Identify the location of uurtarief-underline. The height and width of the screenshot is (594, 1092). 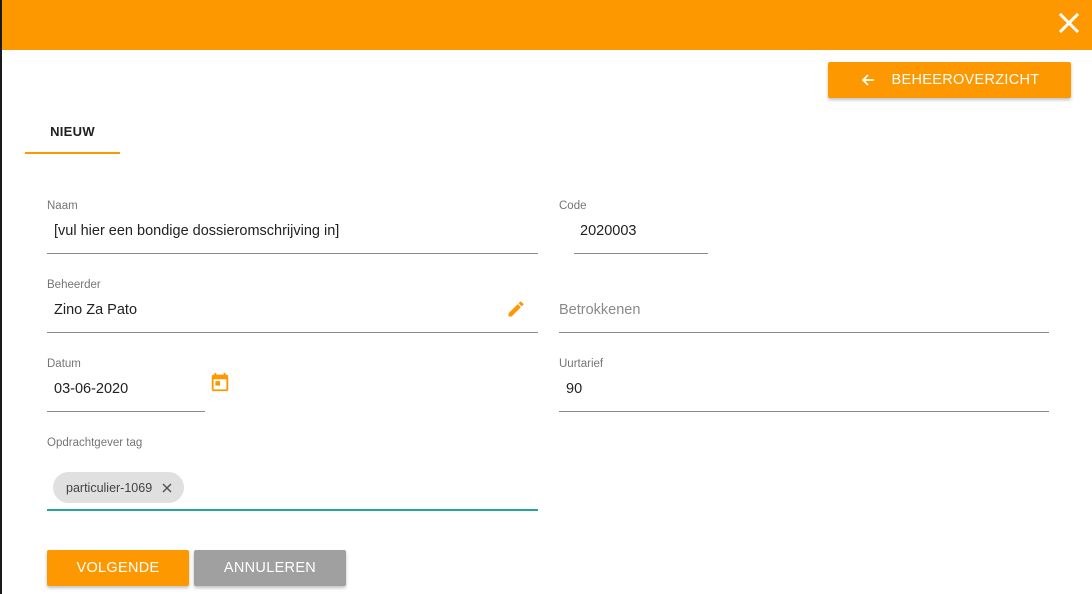
(804, 411).